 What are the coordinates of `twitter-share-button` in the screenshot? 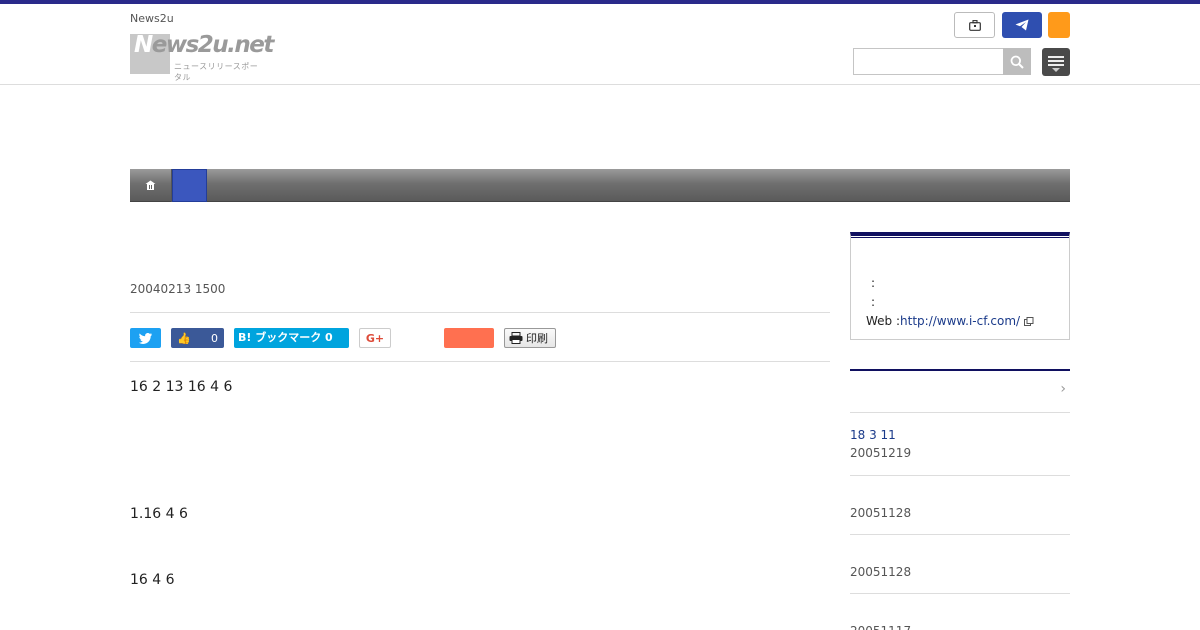 It's located at (145, 338).